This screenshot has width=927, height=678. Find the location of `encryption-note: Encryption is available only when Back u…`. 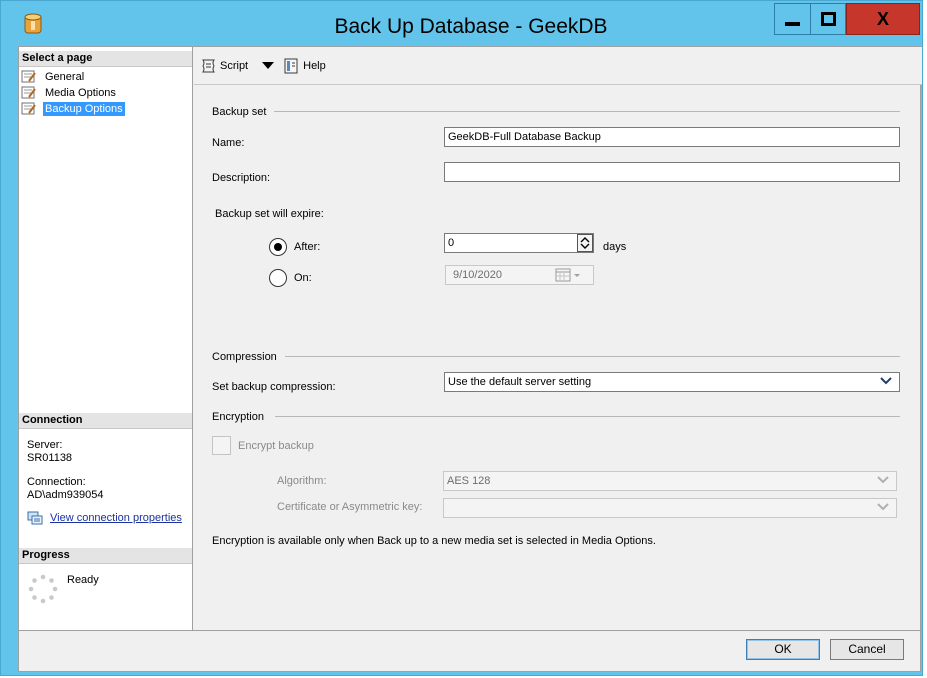

encryption-note: Encryption is available only when Back u… is located at coordinates (434, 541).